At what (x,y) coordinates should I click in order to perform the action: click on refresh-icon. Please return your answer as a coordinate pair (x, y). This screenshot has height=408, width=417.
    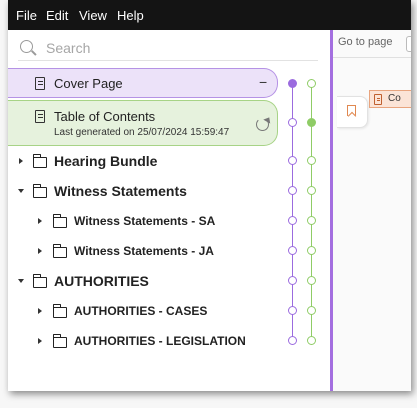
    Looking at the image, I should click on (262, 124).